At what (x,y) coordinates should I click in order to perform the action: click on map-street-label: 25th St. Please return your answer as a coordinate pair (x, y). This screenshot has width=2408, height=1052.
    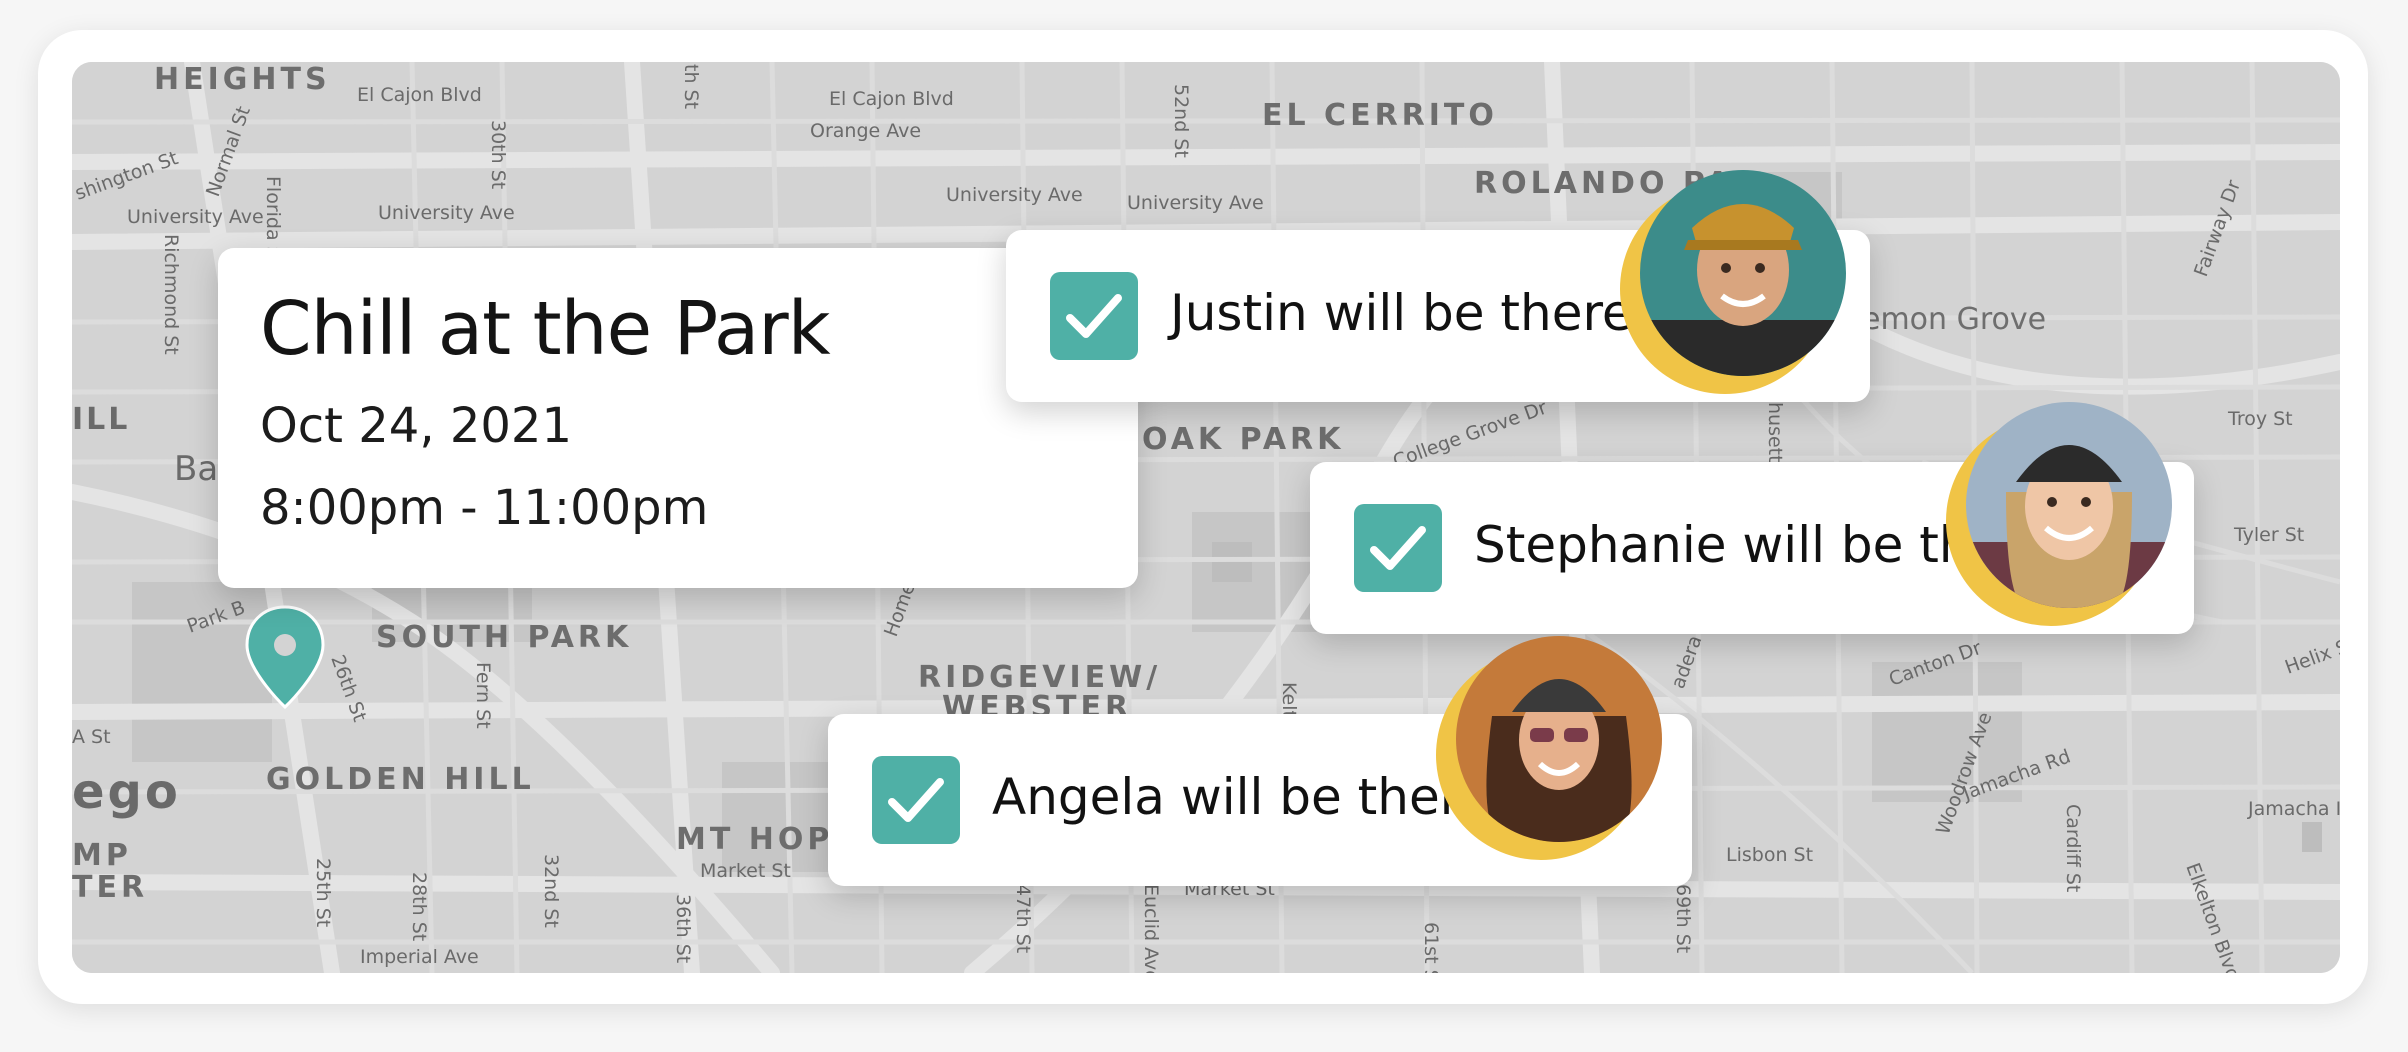
    Looking at the image, I should click on (323, 893).